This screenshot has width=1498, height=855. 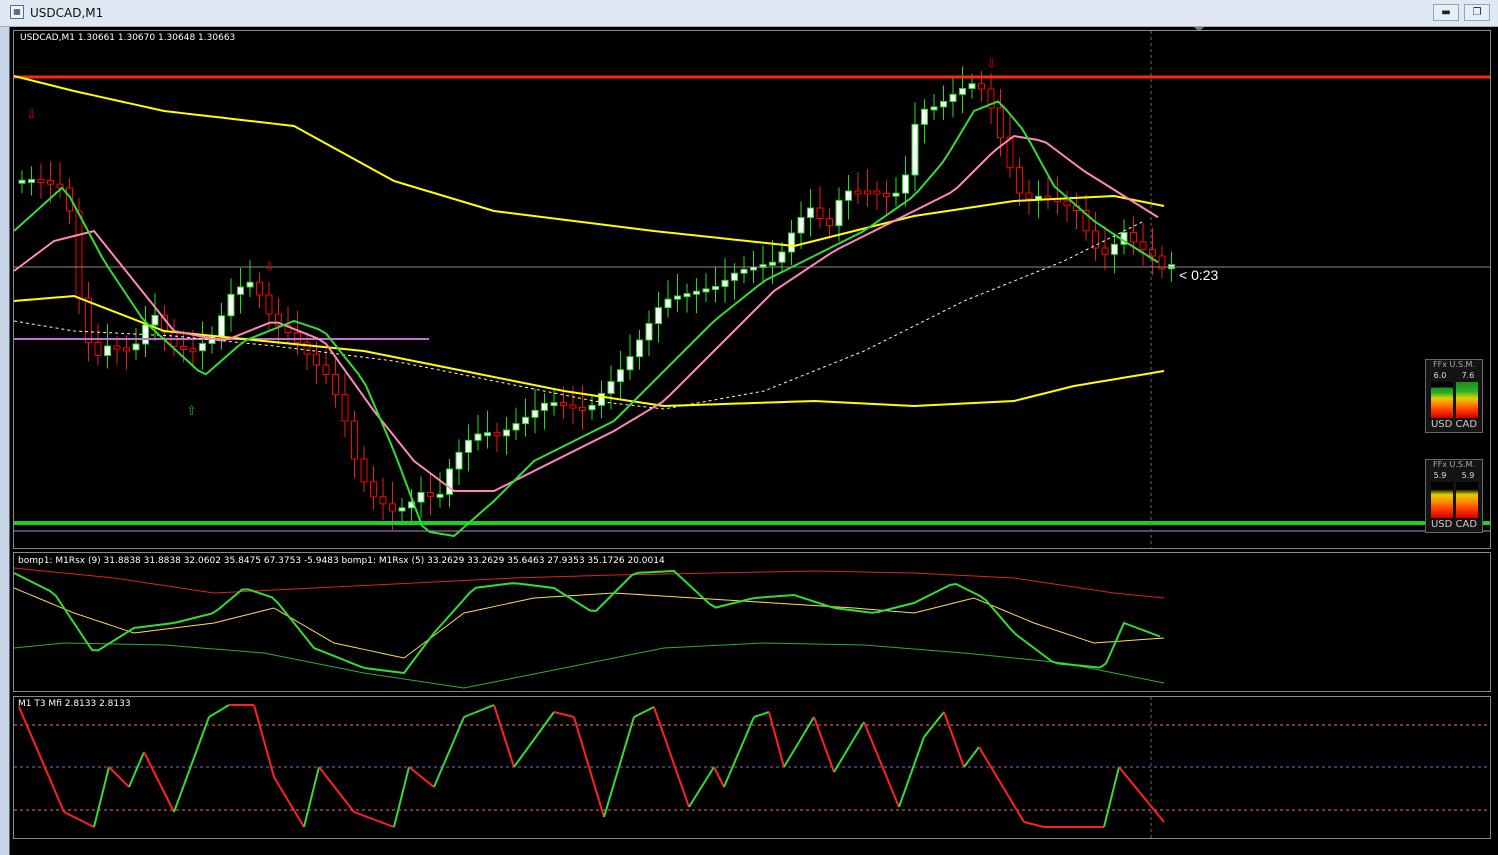 What do you see at coordinates (191, 411) in the screenshot?
I see `up-arrow-icon: ⇧` at bounding box center [191, 411].